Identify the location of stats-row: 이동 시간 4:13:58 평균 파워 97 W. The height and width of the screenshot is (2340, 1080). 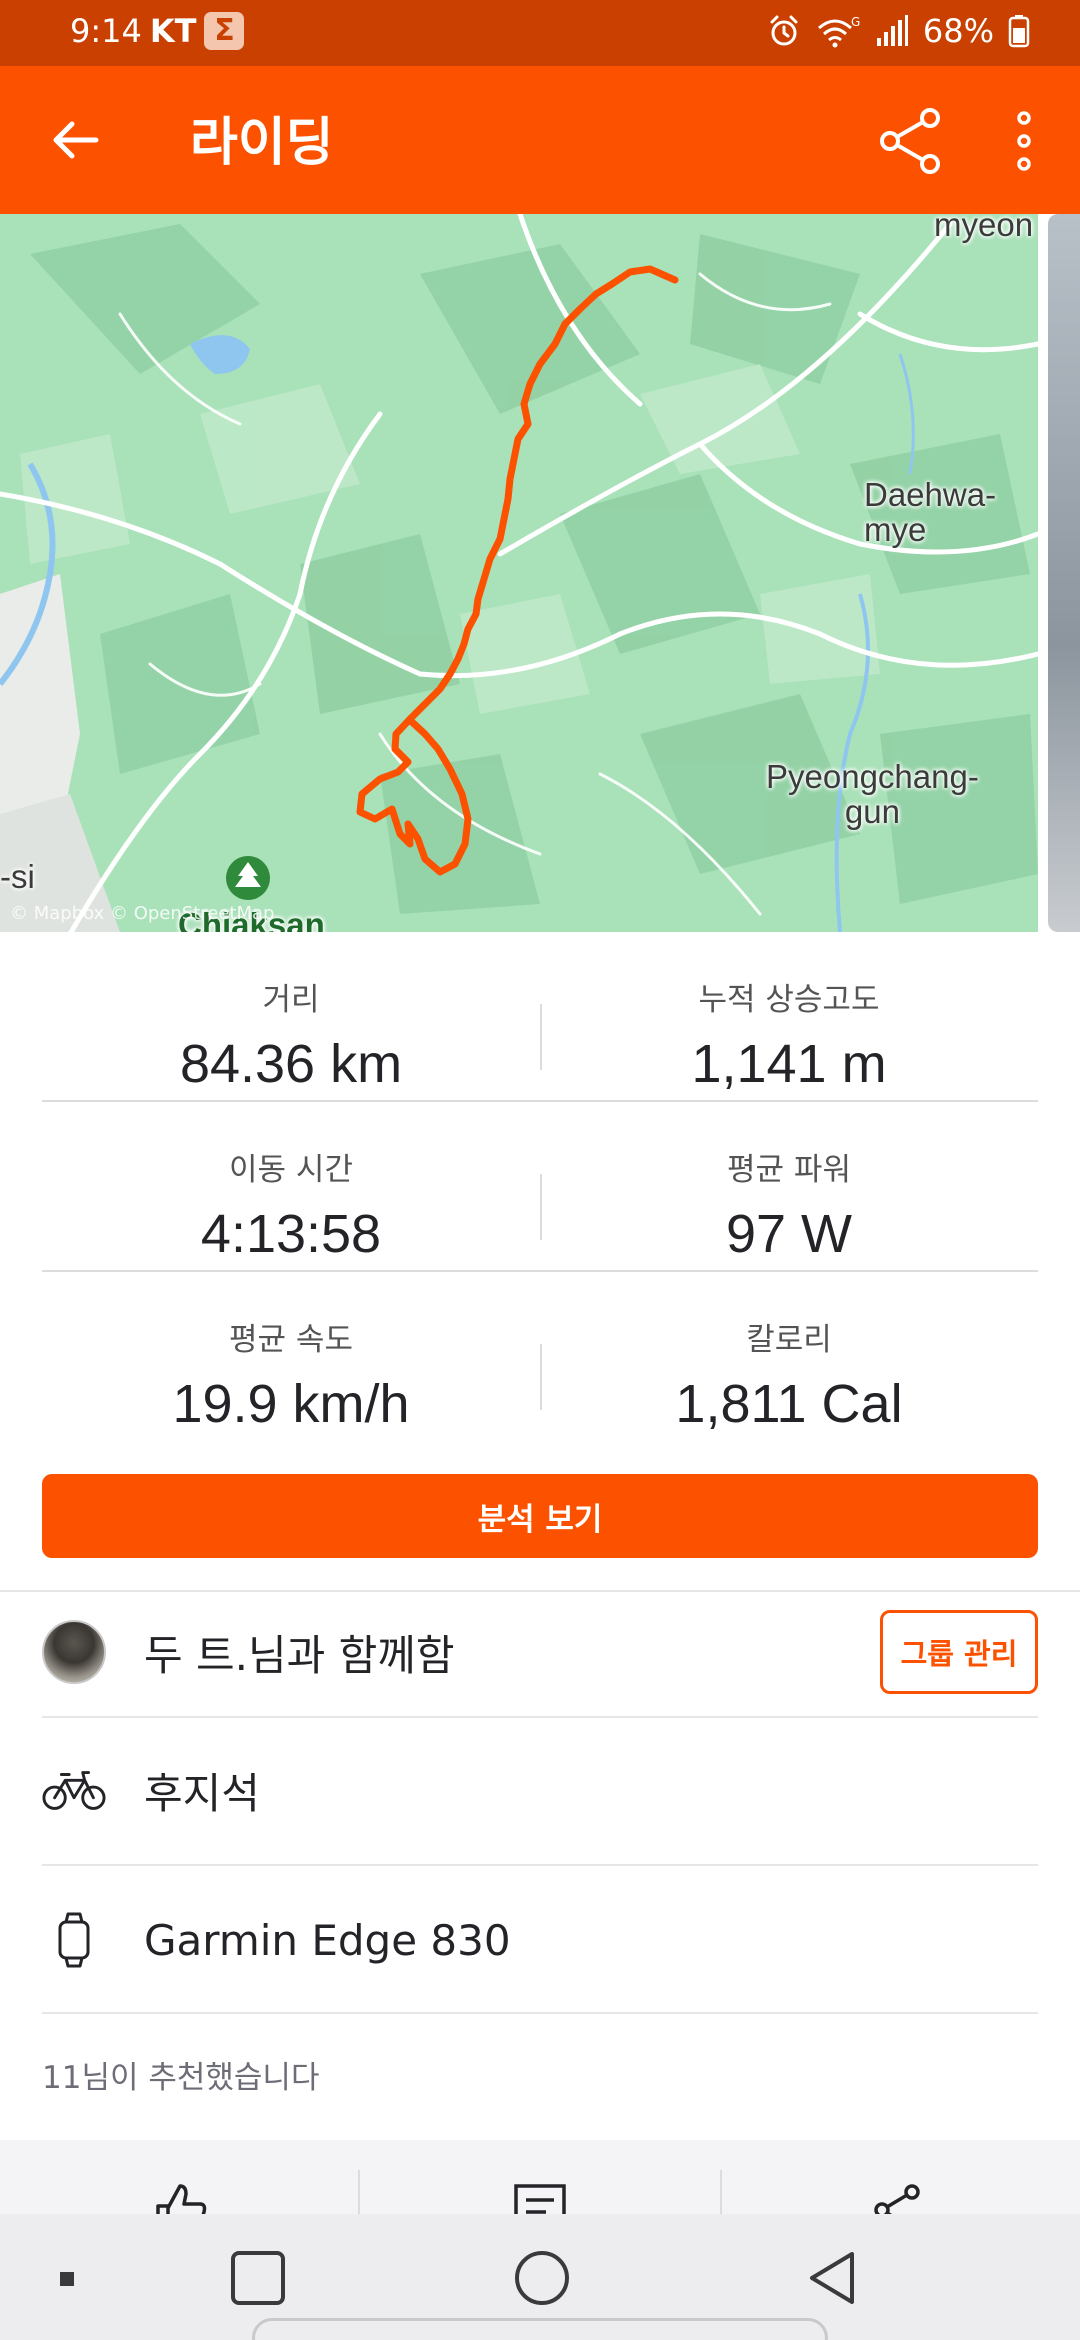
(540, 1187).